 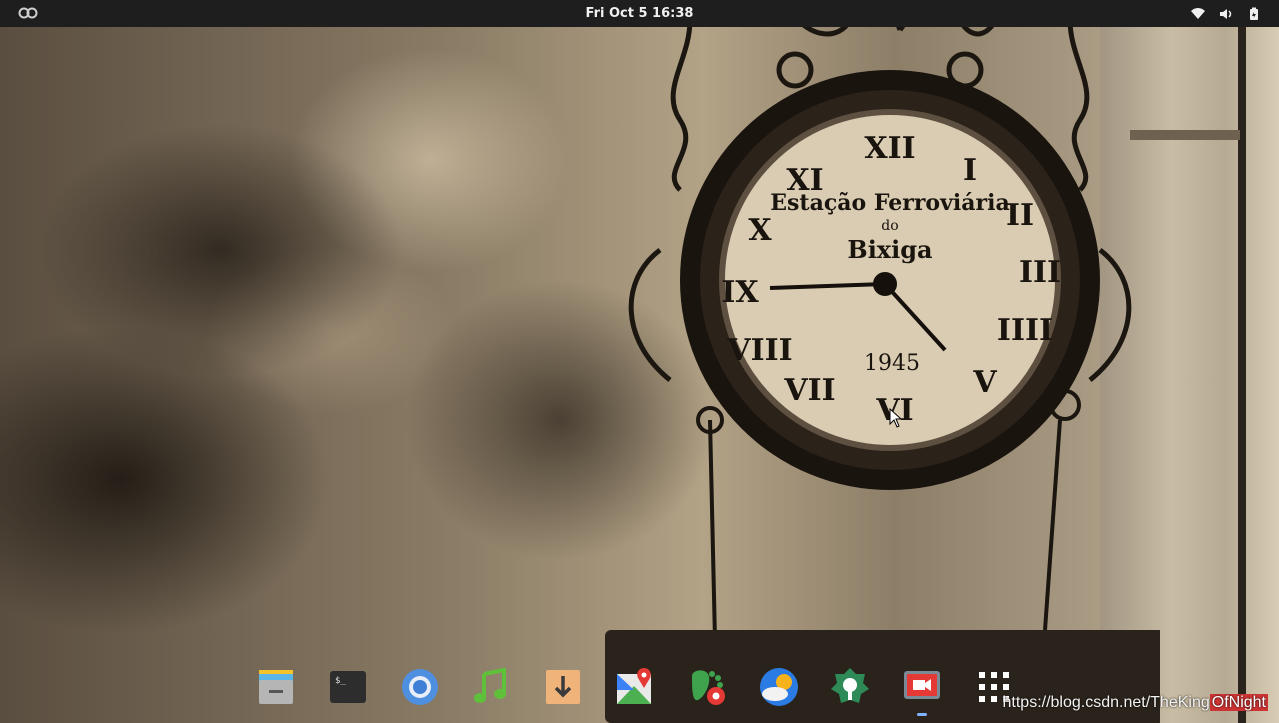 I want to click on svg-text: XII, so click(x=889, y=148).